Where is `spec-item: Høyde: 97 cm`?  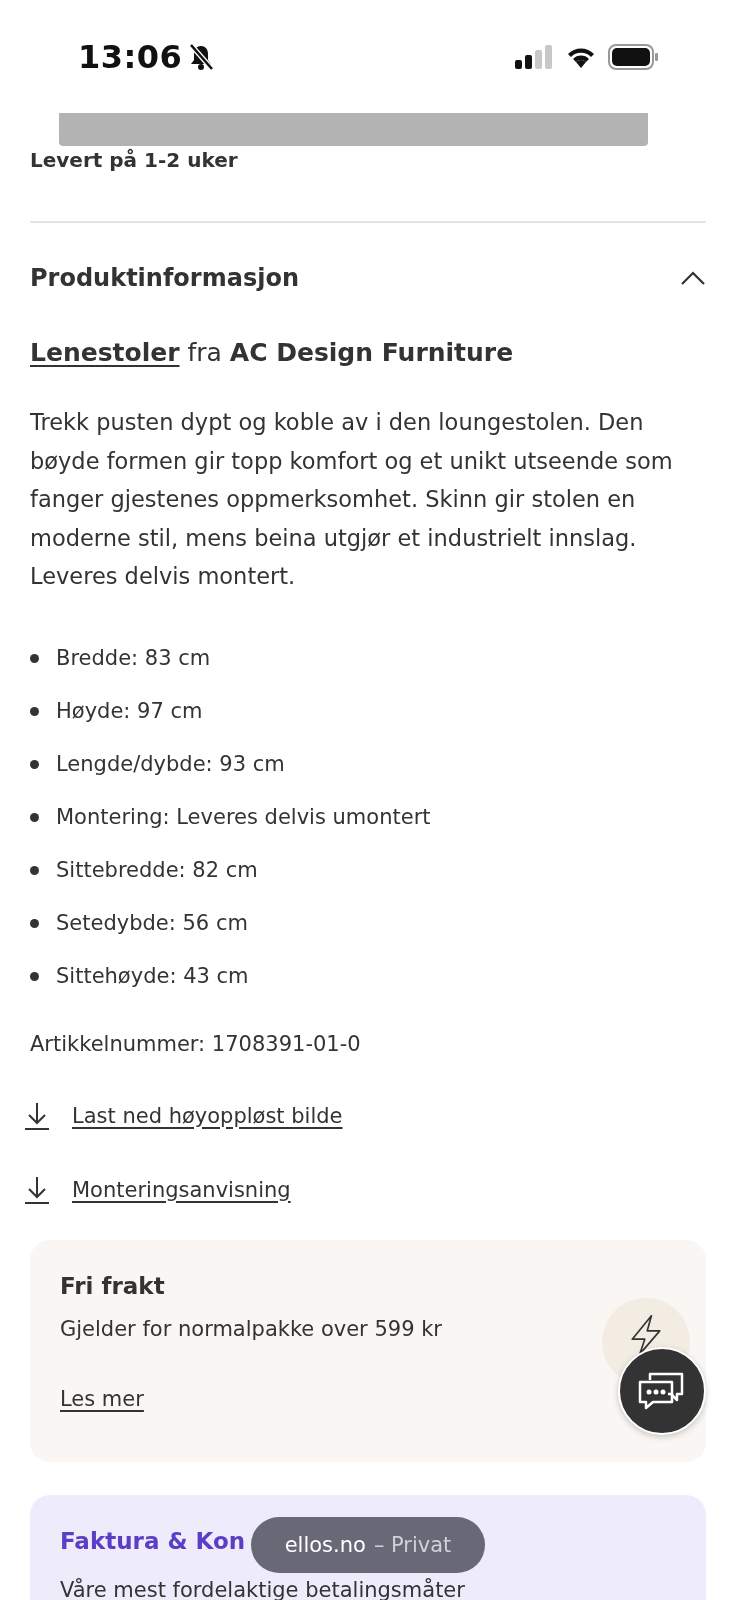
spec-item: Høyde: 97 cm is located at coordinates (129, 711).